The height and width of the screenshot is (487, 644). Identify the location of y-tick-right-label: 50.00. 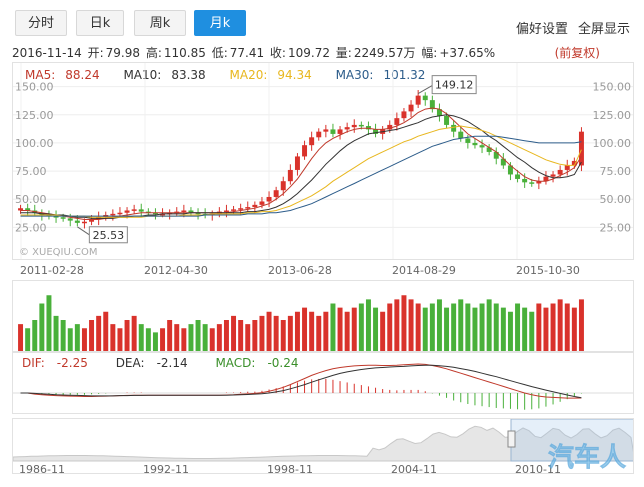
(616, 199).